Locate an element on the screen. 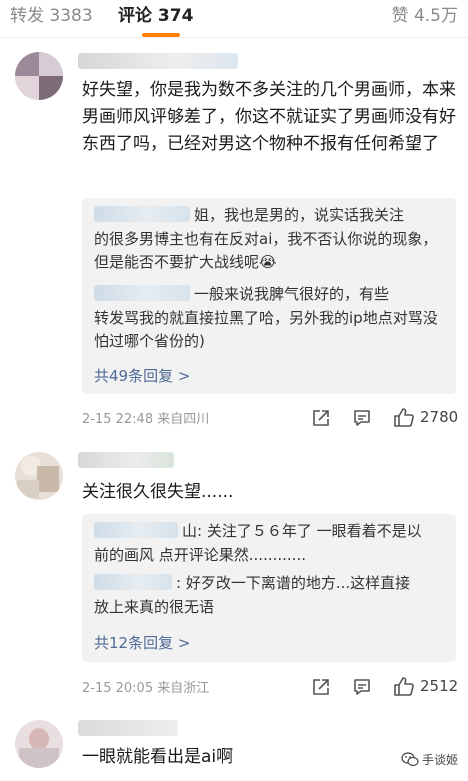 This screenshot has height=781, width=468. reply-text: 姐，我也是男的，说实话我关注 is located at coordinates (299, 215).